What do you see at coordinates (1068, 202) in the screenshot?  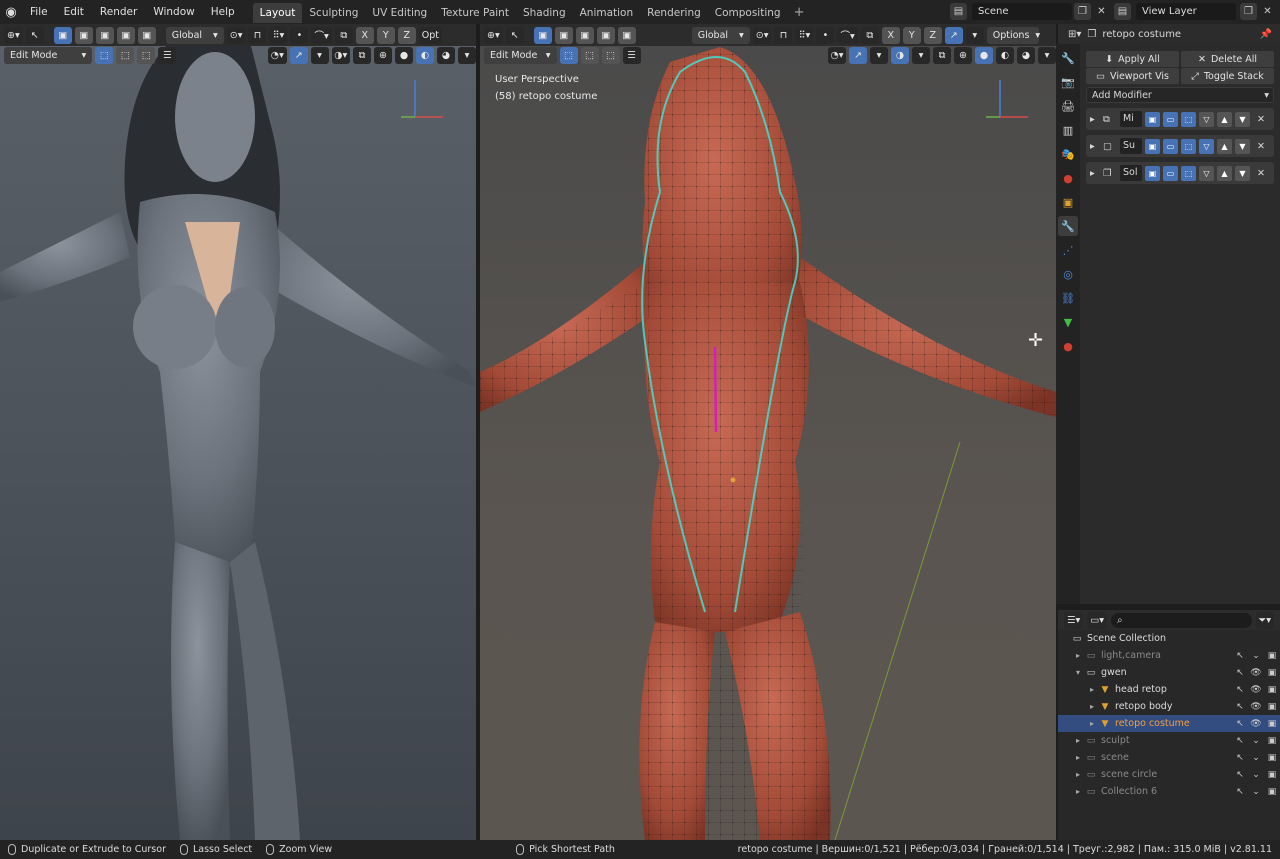 I see `object-tab-icon: ▣` at bounding box center [1068, 202].